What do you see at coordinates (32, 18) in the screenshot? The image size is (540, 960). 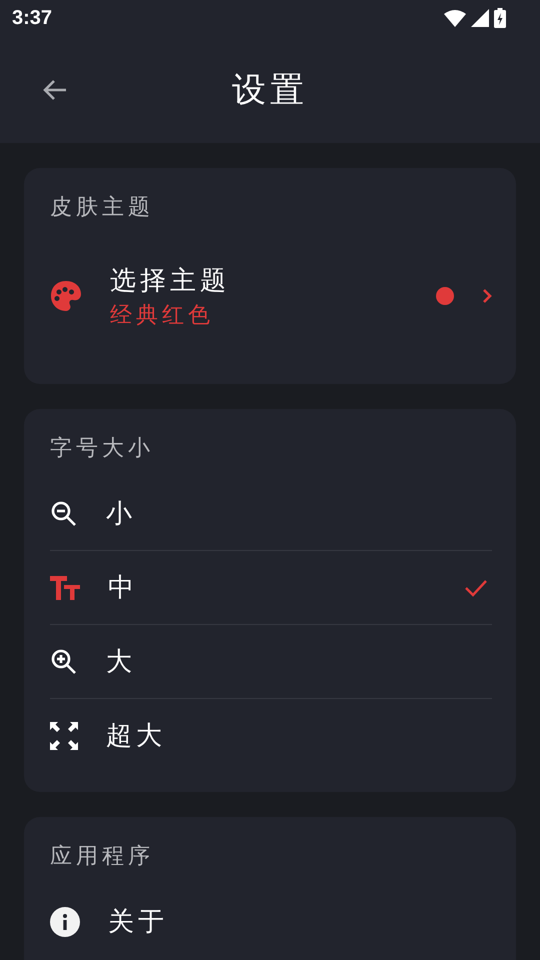 I see `status-time: 3:37` at bounding box center [32, 18].